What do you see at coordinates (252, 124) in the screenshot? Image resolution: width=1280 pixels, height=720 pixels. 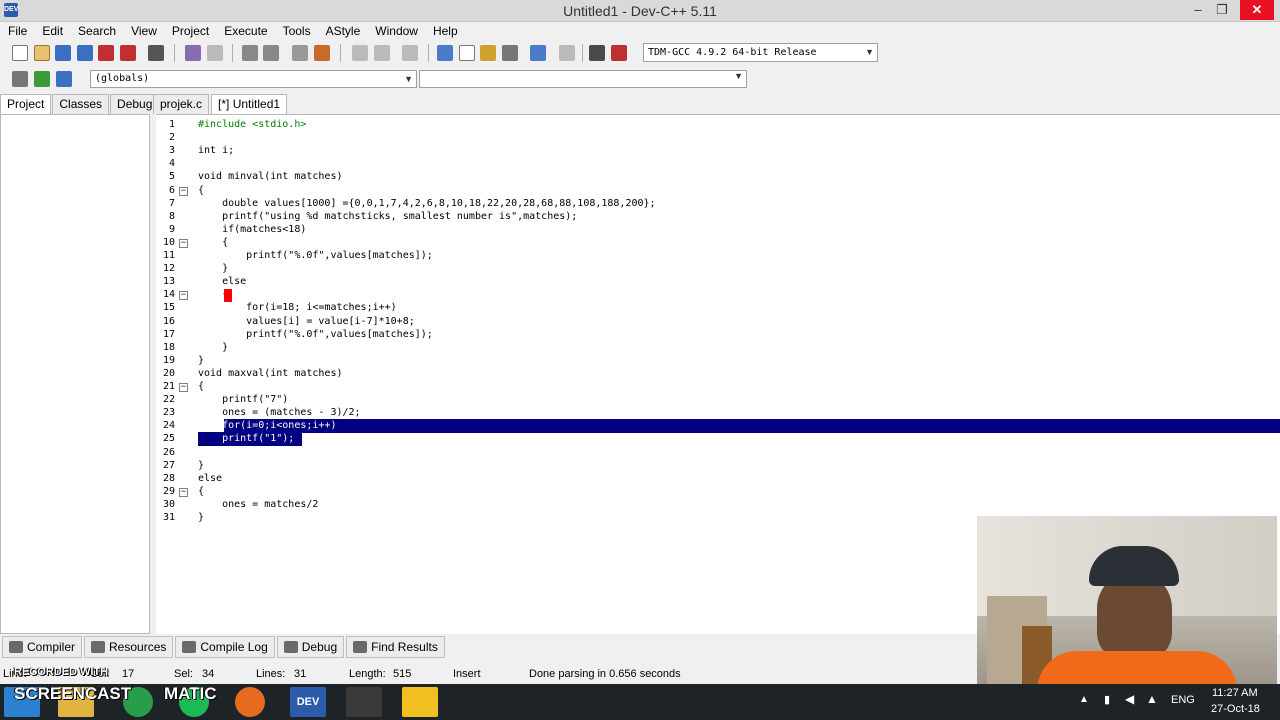 I see `code-line: #include <stdio.h>` at bounding box center [252, 124].